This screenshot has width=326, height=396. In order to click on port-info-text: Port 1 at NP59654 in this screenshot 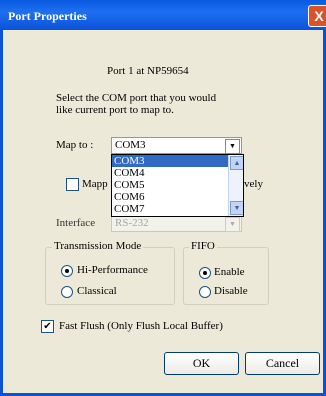, I will do `click(148, 71)`.